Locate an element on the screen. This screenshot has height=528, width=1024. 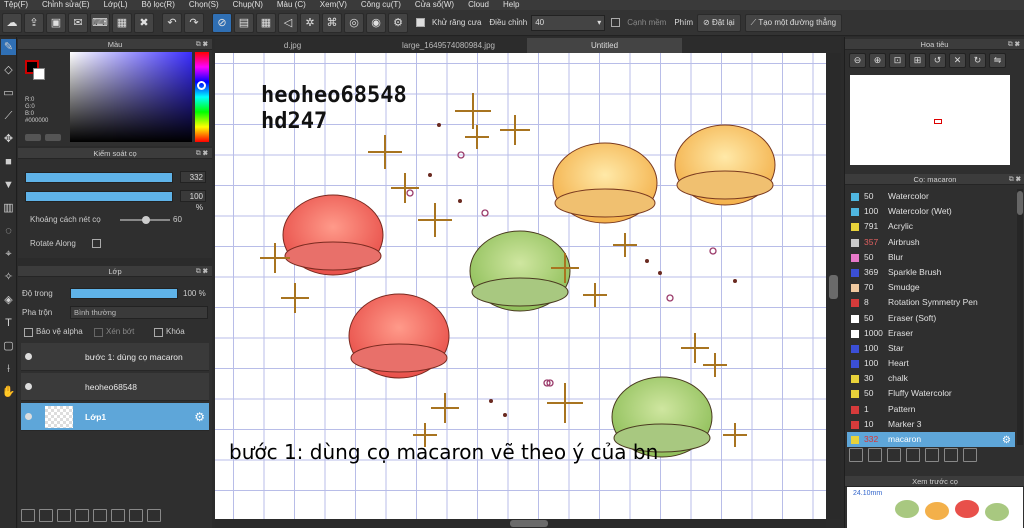
saturation-value-picker is located at coordinates (131, 97).